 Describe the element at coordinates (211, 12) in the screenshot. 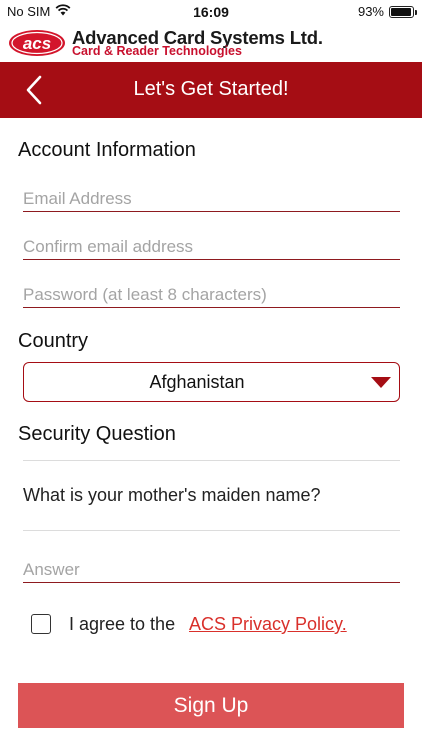

I see `status-bar: No SIM 16:09 93%` at that location.